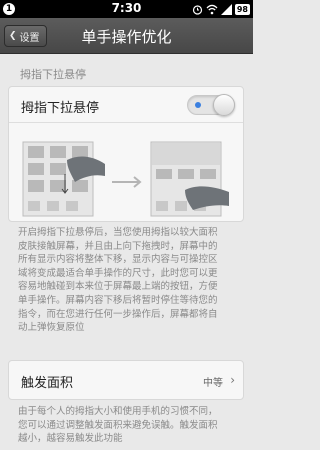 The height and width of the screenshot is (450, 320). Describe the element at coordinates (126, 9) in the screenshot. I see `status-bar: 1 7:30 98` at that location.